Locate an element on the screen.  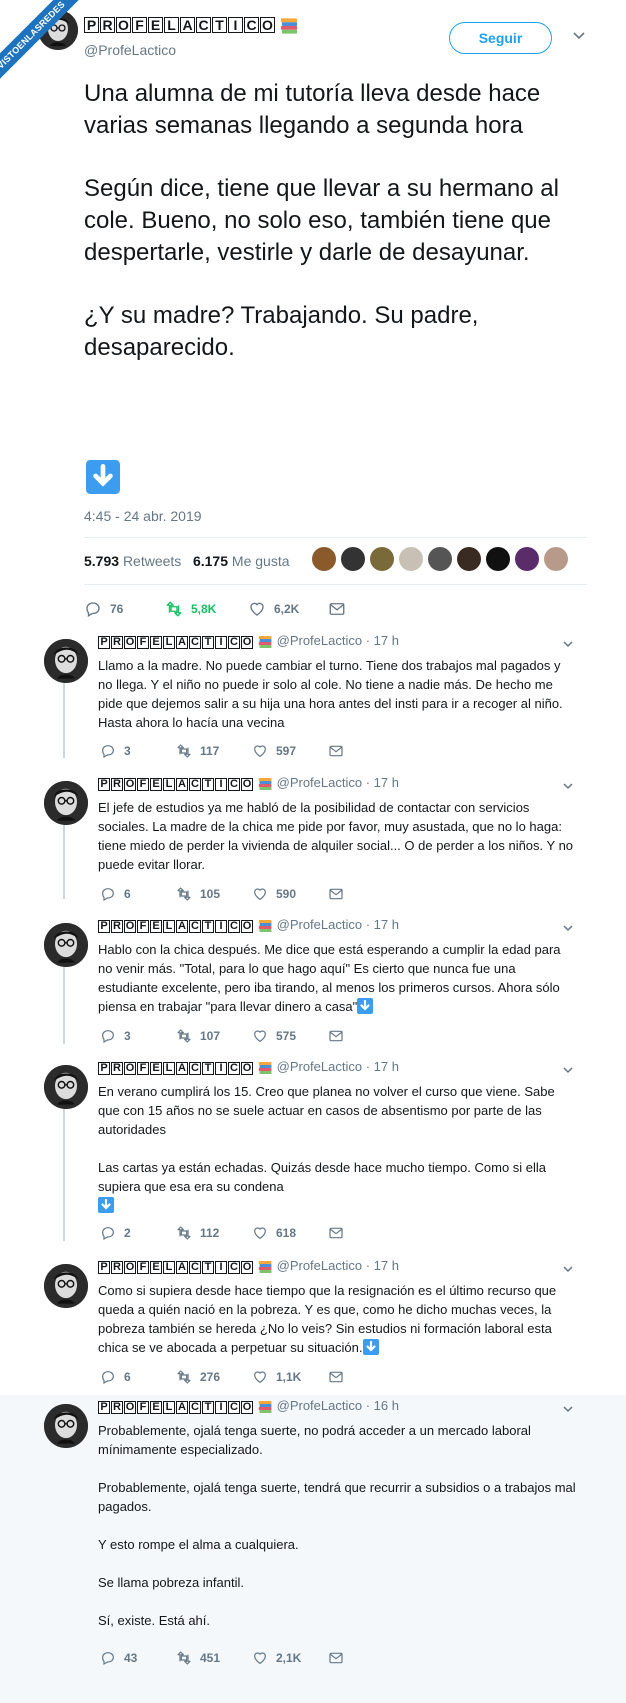
like-button: 1,1K is located at coordinates (276, 1377).